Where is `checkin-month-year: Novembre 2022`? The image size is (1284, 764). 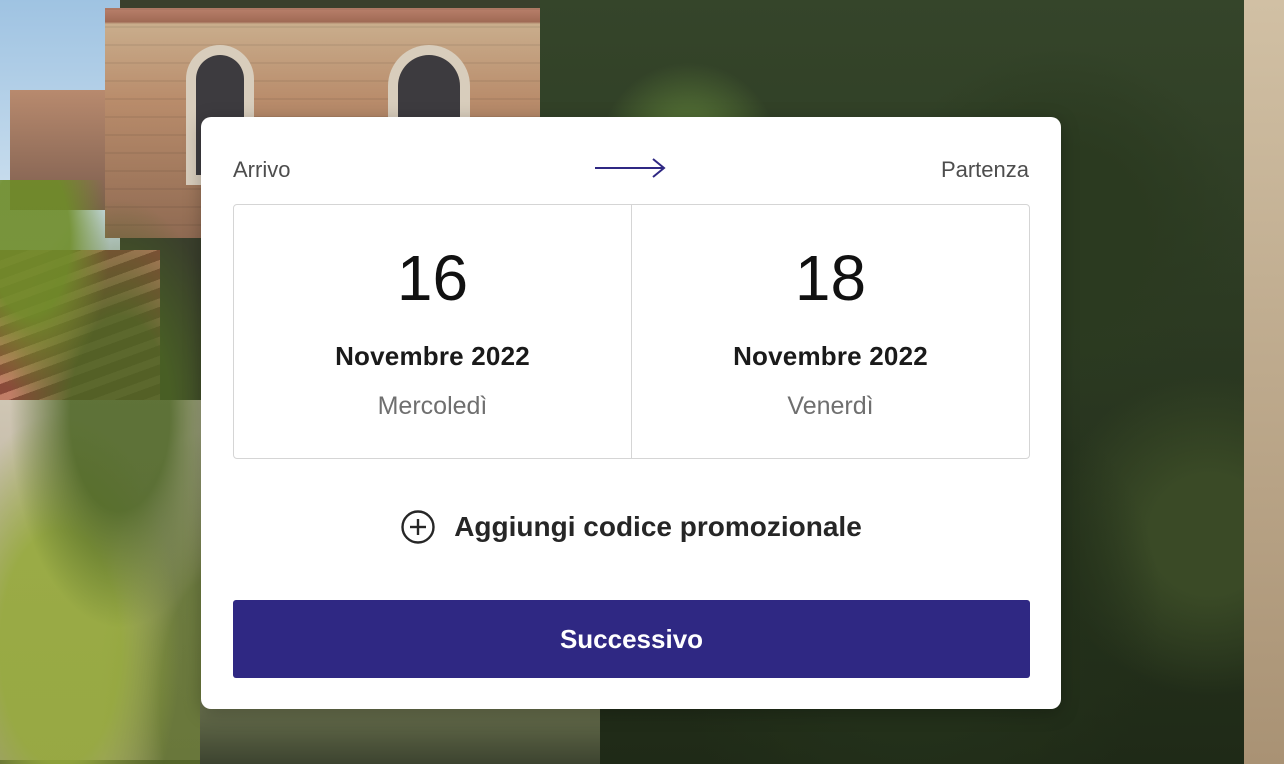
checkin-month-year: Novembre 2022 is located at coordinates (432, 356).